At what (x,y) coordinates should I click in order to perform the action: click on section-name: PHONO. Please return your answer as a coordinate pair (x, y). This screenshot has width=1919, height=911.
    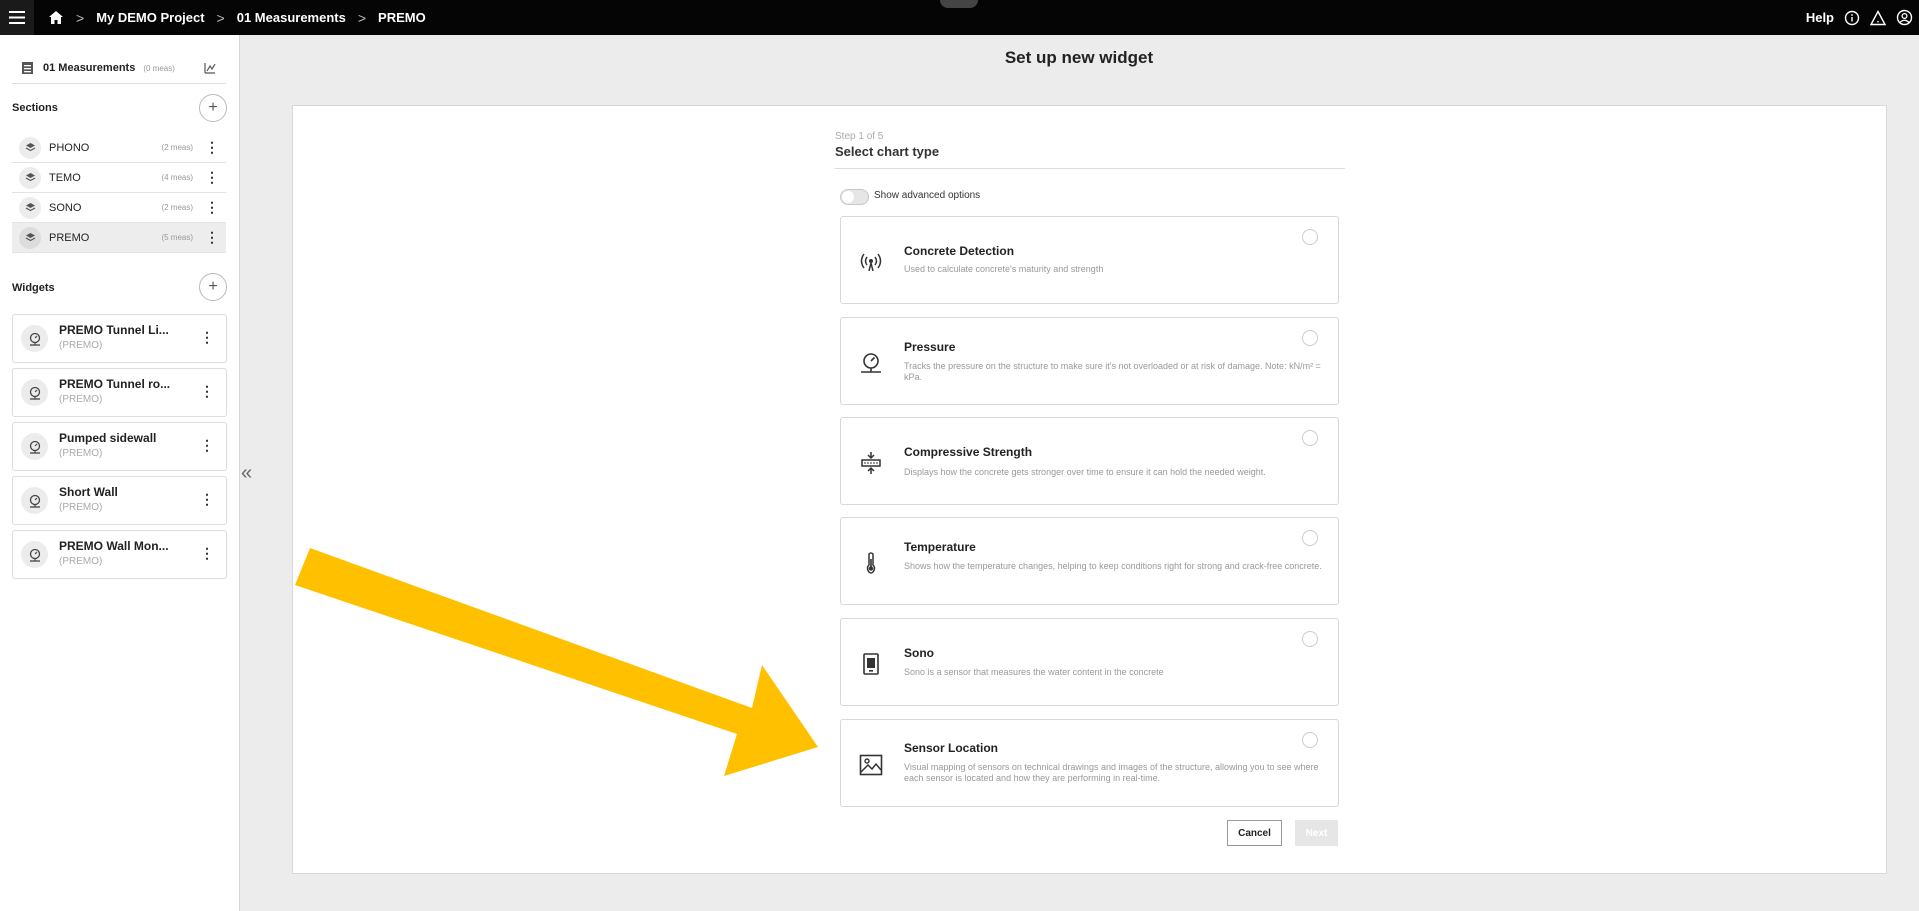
    Looking at the image, I should click on (69, 147).